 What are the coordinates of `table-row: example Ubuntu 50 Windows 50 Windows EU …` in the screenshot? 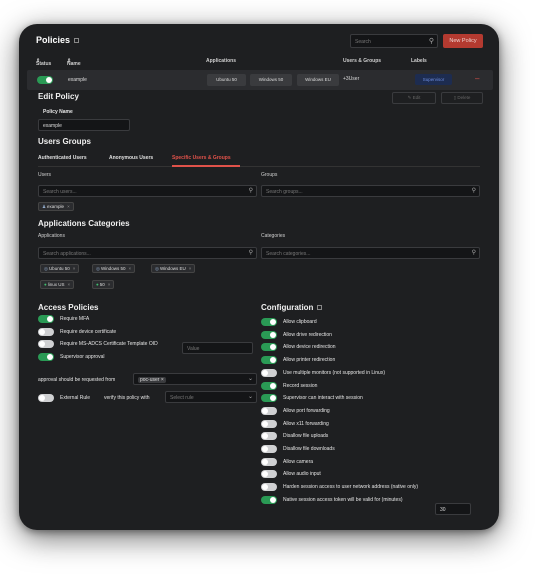 It's located at (260, 80).